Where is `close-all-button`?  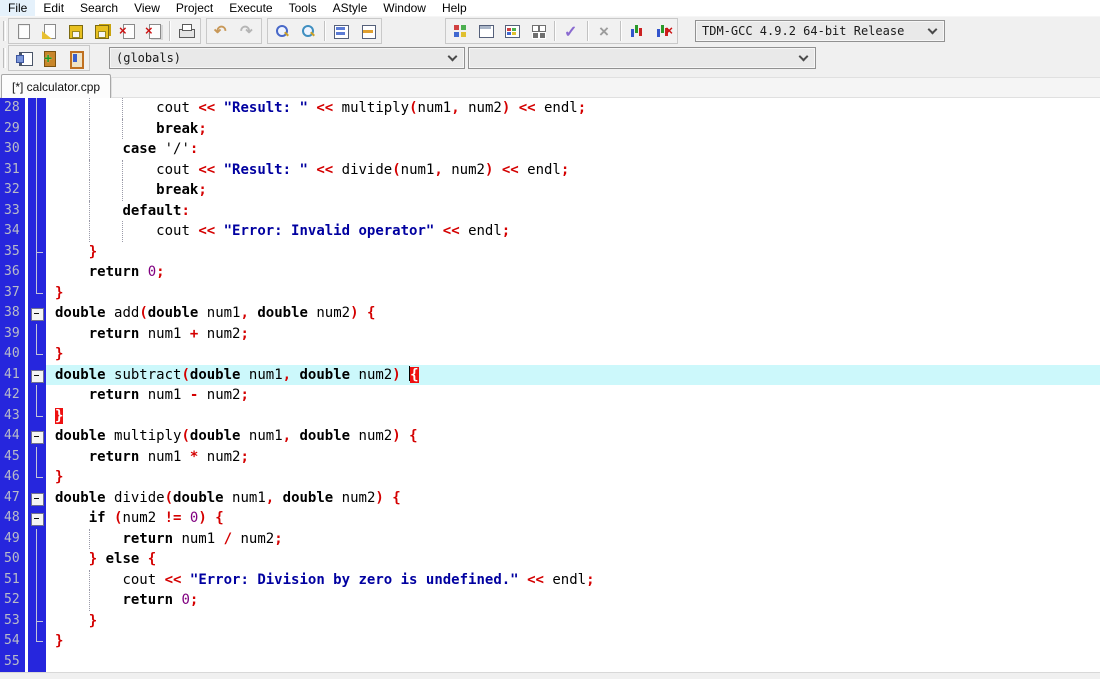 close-all-button is located at coordinates (153, 31).